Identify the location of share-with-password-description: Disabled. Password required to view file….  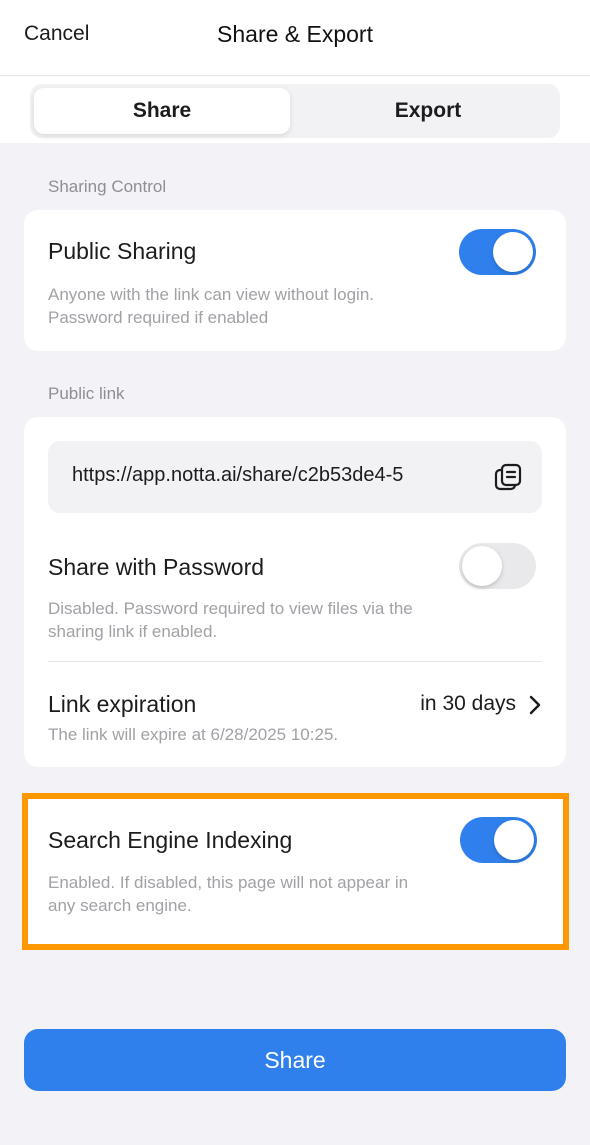
(230, 620).